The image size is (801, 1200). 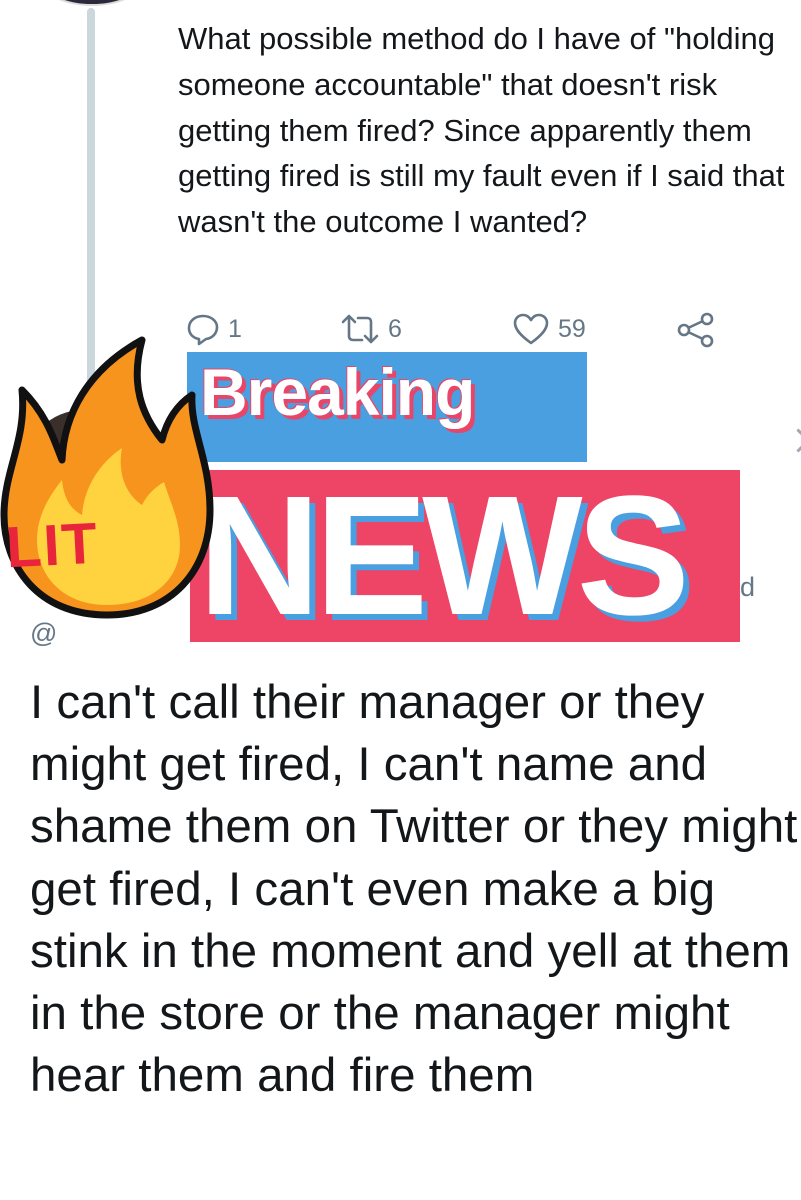 I want to click on like-button: 59, so click(x=549, y=329).